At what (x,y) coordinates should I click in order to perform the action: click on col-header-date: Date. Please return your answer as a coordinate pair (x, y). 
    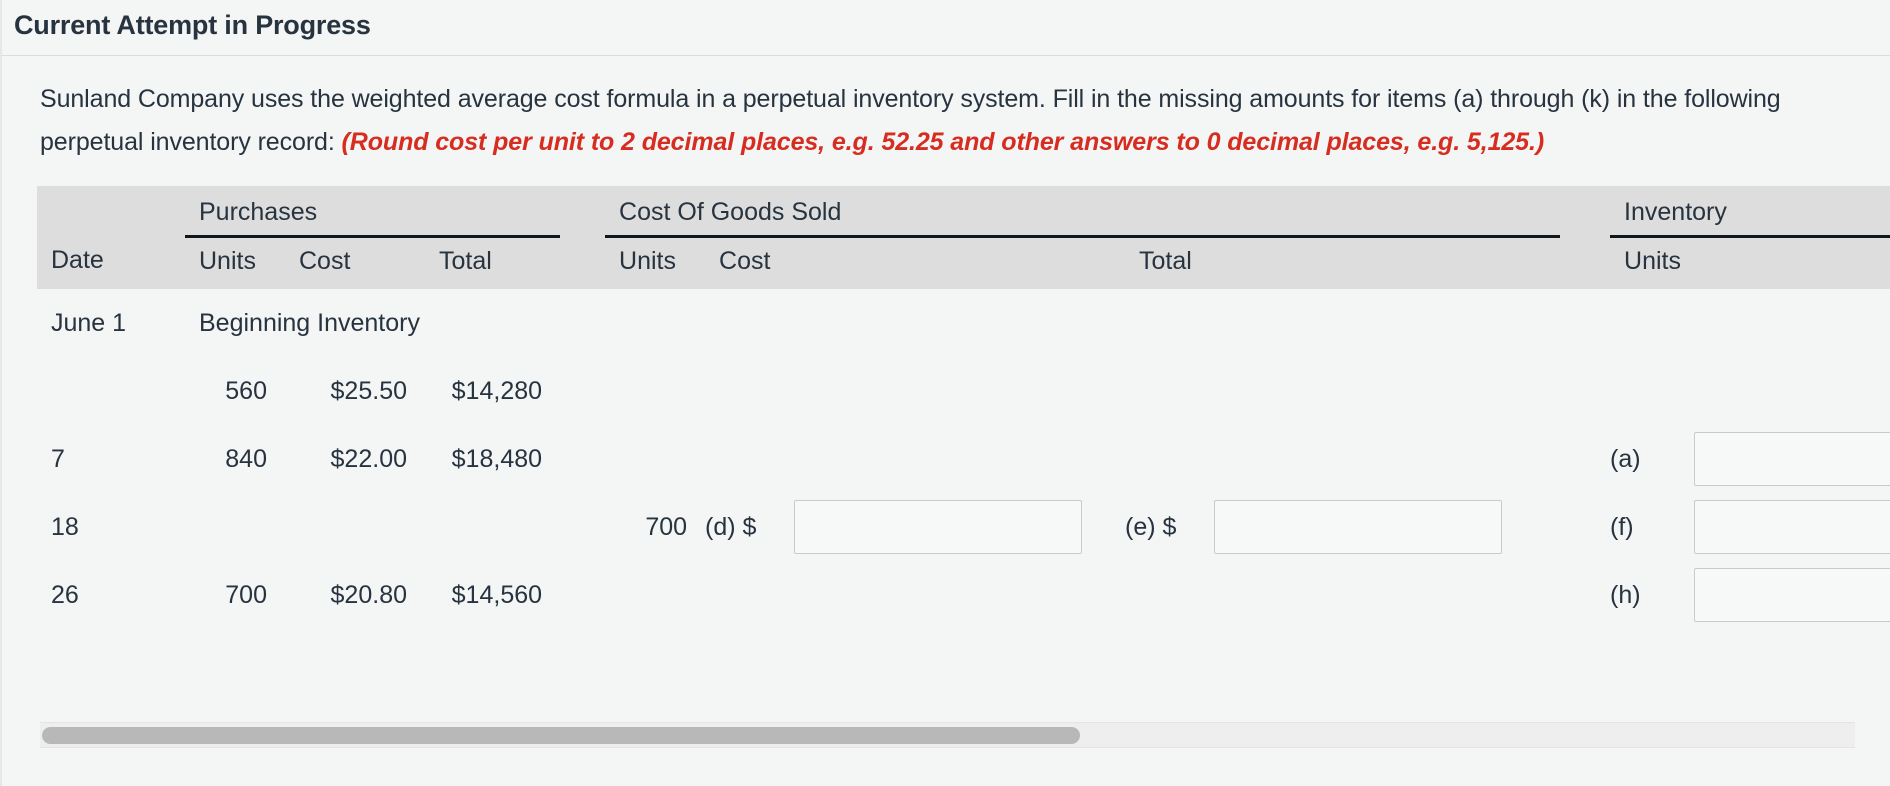
    Looking at the image, I should click on (111, 262).